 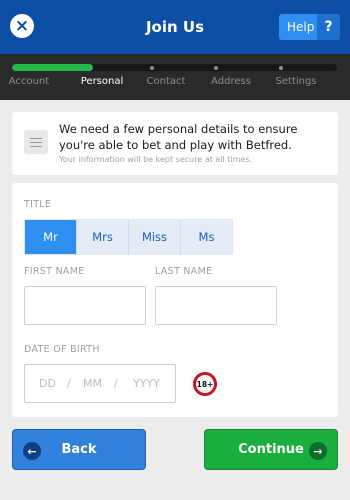 What do you see at coordinates (38, 204) in the screenshot?
I see `title-label: TITLE` at bounding box center [38, 204].